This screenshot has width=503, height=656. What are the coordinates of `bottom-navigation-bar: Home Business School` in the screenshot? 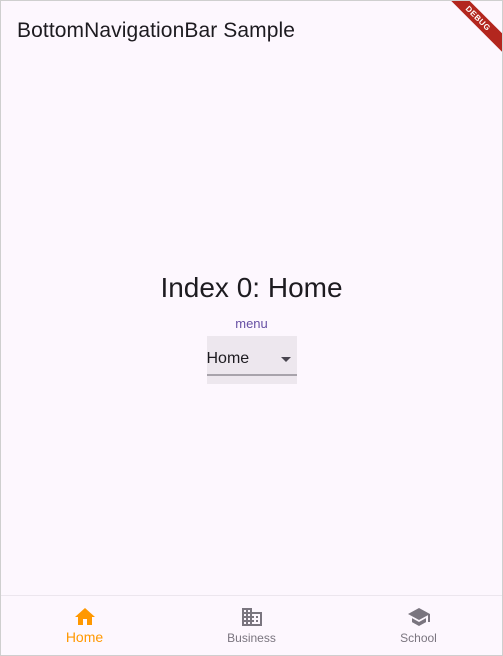 It's located at (251, 625).